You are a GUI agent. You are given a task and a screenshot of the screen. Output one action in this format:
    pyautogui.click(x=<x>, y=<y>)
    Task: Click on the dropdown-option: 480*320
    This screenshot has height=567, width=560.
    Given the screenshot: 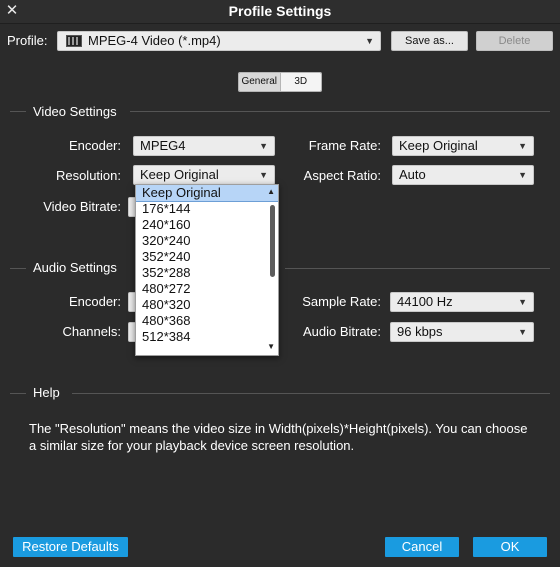 What is the action you would take?
    pyautogui.click(x=207, y=305)
    